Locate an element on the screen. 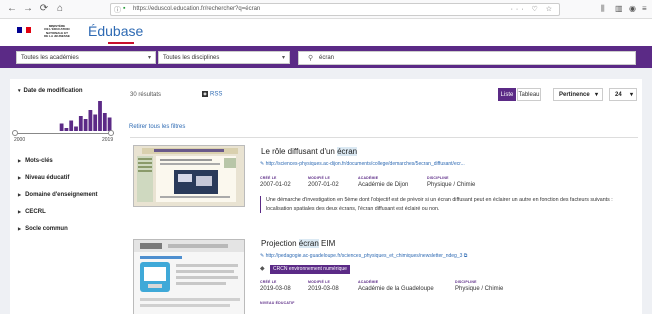  logo-underline is located at coordinates (121, 43).